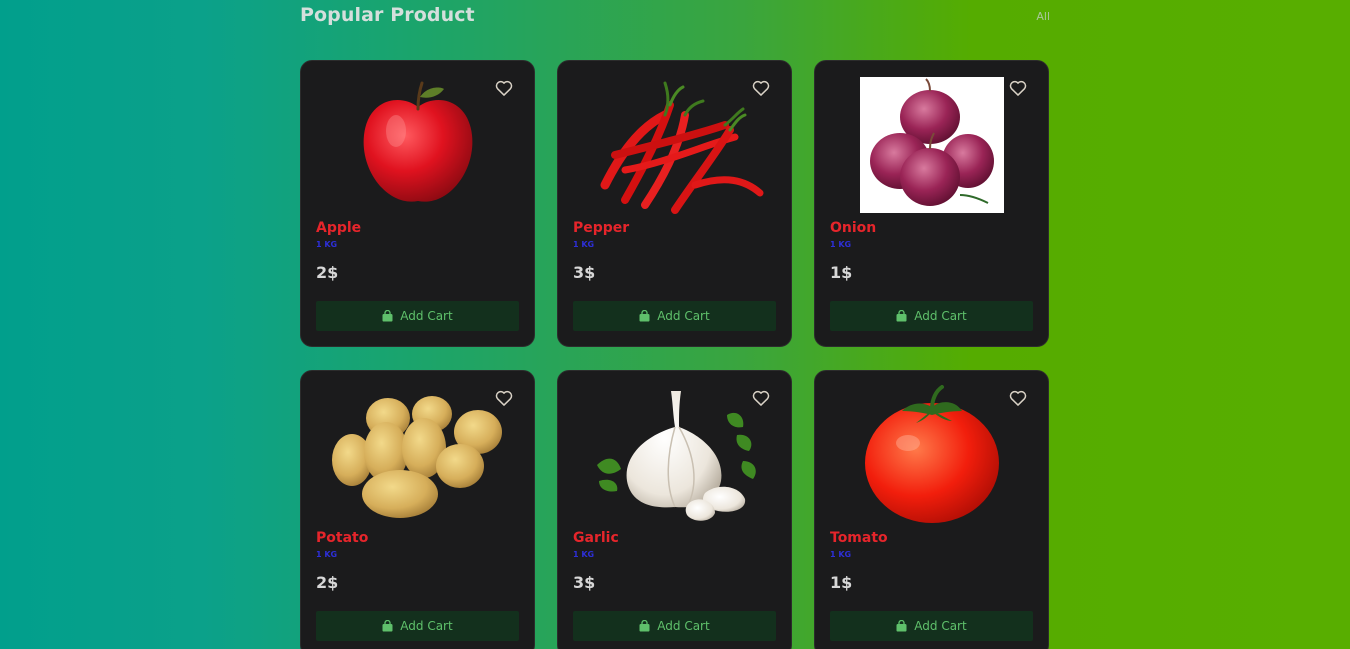 The width and height of the screenshot is (1350, 649). Describe the element at coordinates (674, 145) in the screenshot. I see `pepper-image` at that location.